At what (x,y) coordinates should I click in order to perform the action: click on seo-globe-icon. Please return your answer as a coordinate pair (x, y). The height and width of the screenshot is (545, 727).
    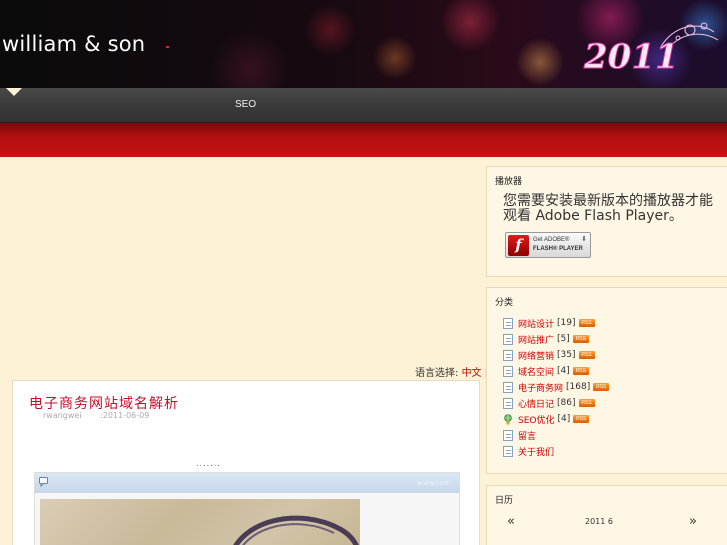
    Looking at the image, I should click on (508, 418).